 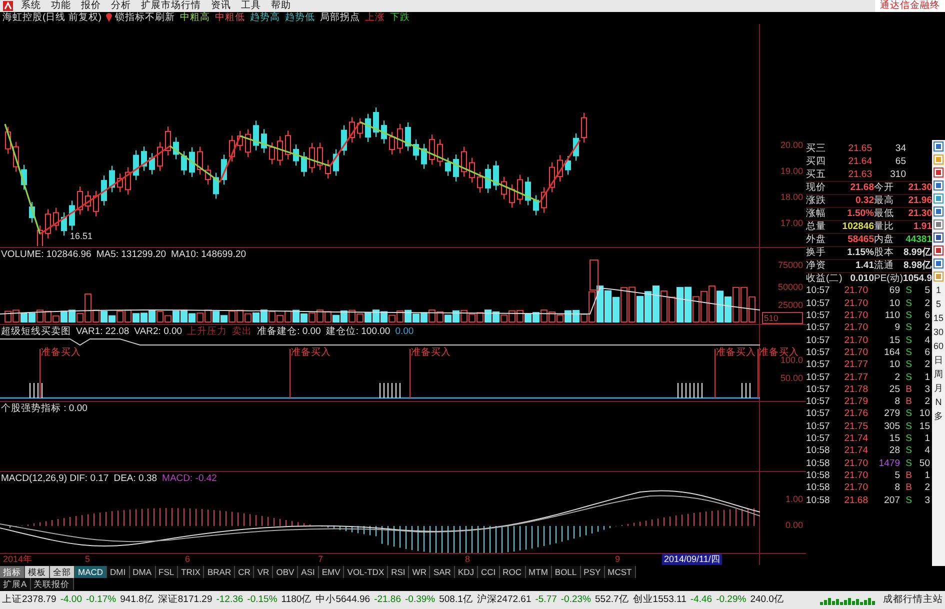 What do you see at coordinates (938, 416) in the screenshot?
I see `period-button: 多` at bounding box center [938, 416].